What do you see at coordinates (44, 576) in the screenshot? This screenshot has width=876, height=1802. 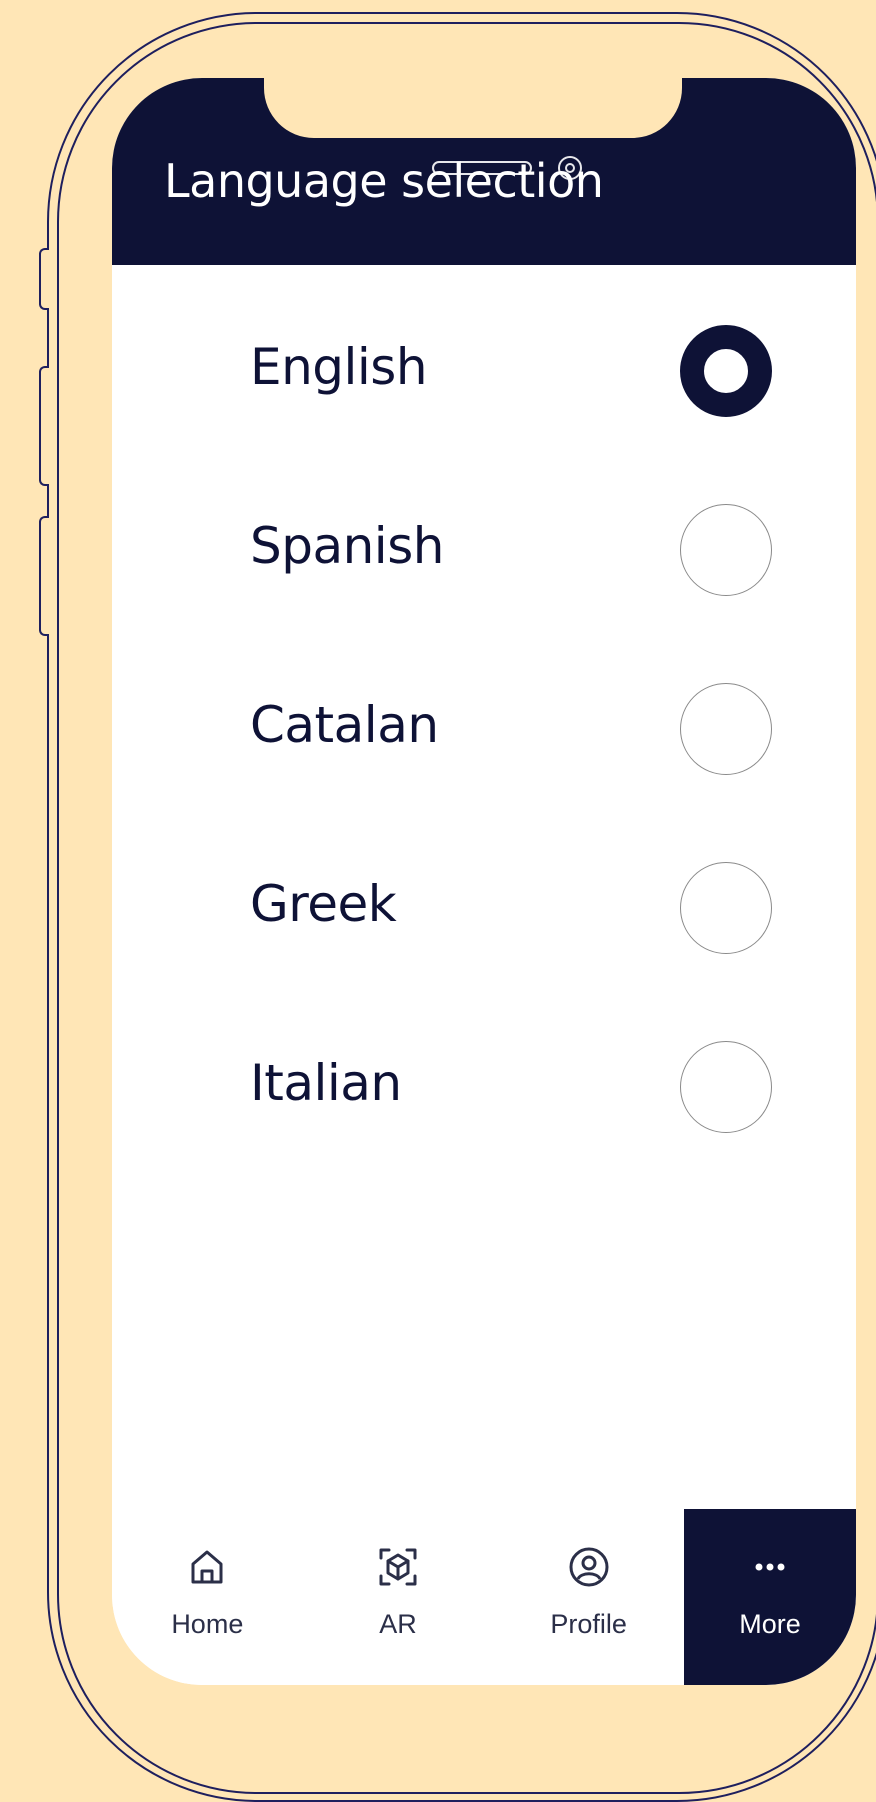 I see `phone-volume-down-button` at bounding box center [44, 576].